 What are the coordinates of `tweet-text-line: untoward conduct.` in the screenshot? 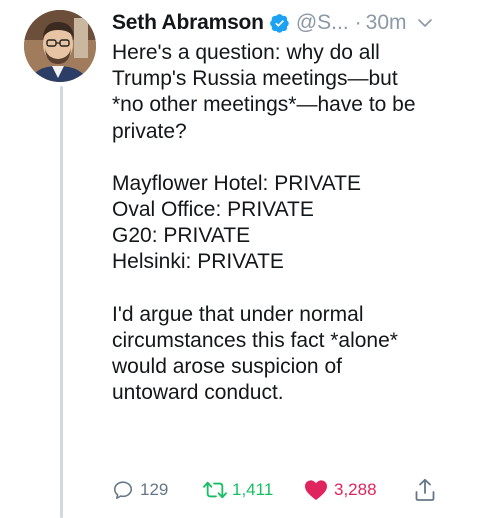 It's located at (198, 393).